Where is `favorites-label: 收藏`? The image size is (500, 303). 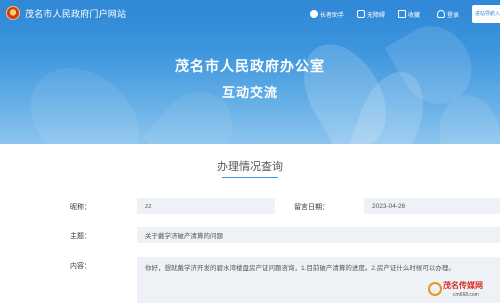
favorites-label: 收藏 is located at coordinates (414, 15).